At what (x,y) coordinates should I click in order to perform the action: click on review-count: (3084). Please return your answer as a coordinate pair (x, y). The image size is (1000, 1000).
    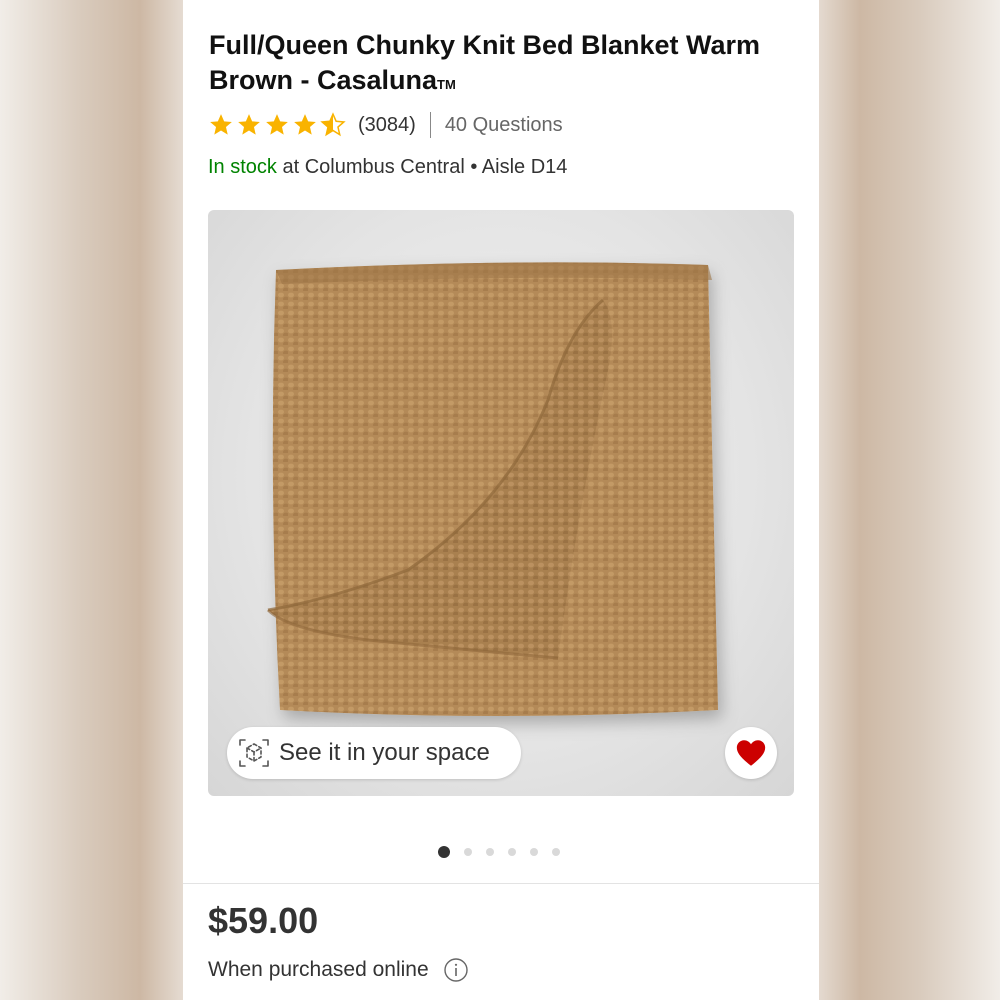
    Looking at the image, I should click on (387, 125).